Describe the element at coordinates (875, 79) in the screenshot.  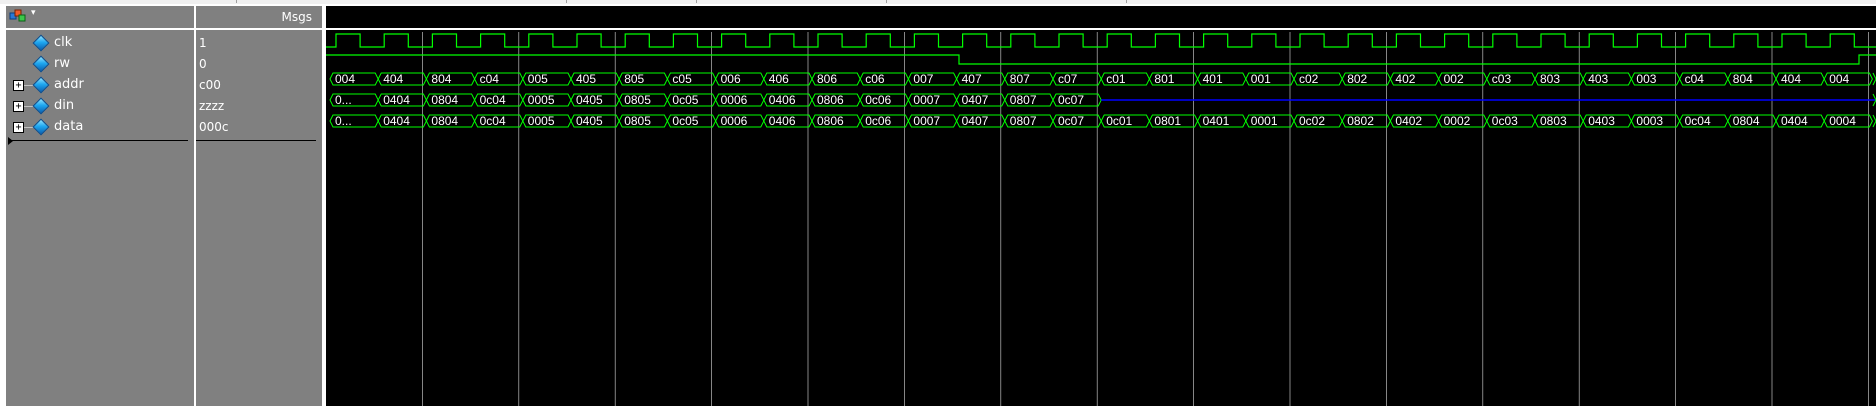
I see `addr-bus-segment-label: c06` at that location.